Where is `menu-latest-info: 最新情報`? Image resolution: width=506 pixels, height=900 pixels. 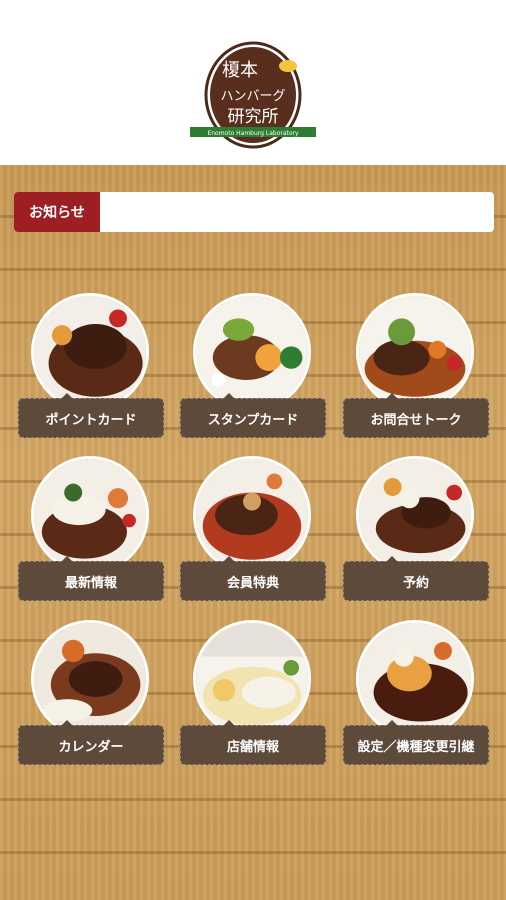
menu-latest-info: 最新情報 is located at coordinates (91, 529).